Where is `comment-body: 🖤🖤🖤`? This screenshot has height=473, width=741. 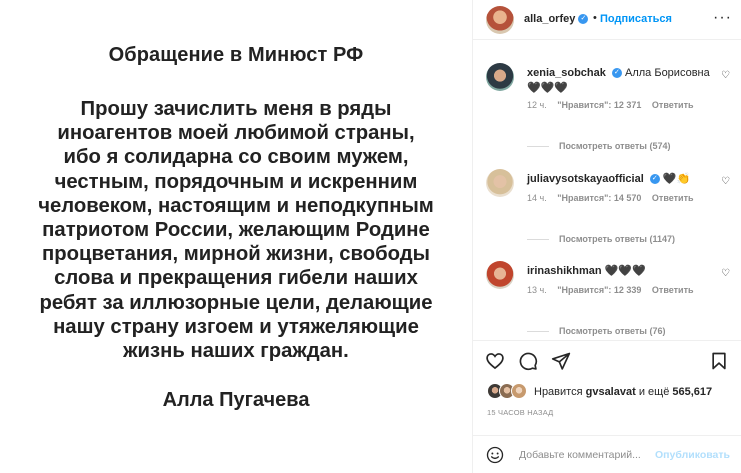
comment-body: 🖤🖤🖤 is located at coordinates (625, 271).